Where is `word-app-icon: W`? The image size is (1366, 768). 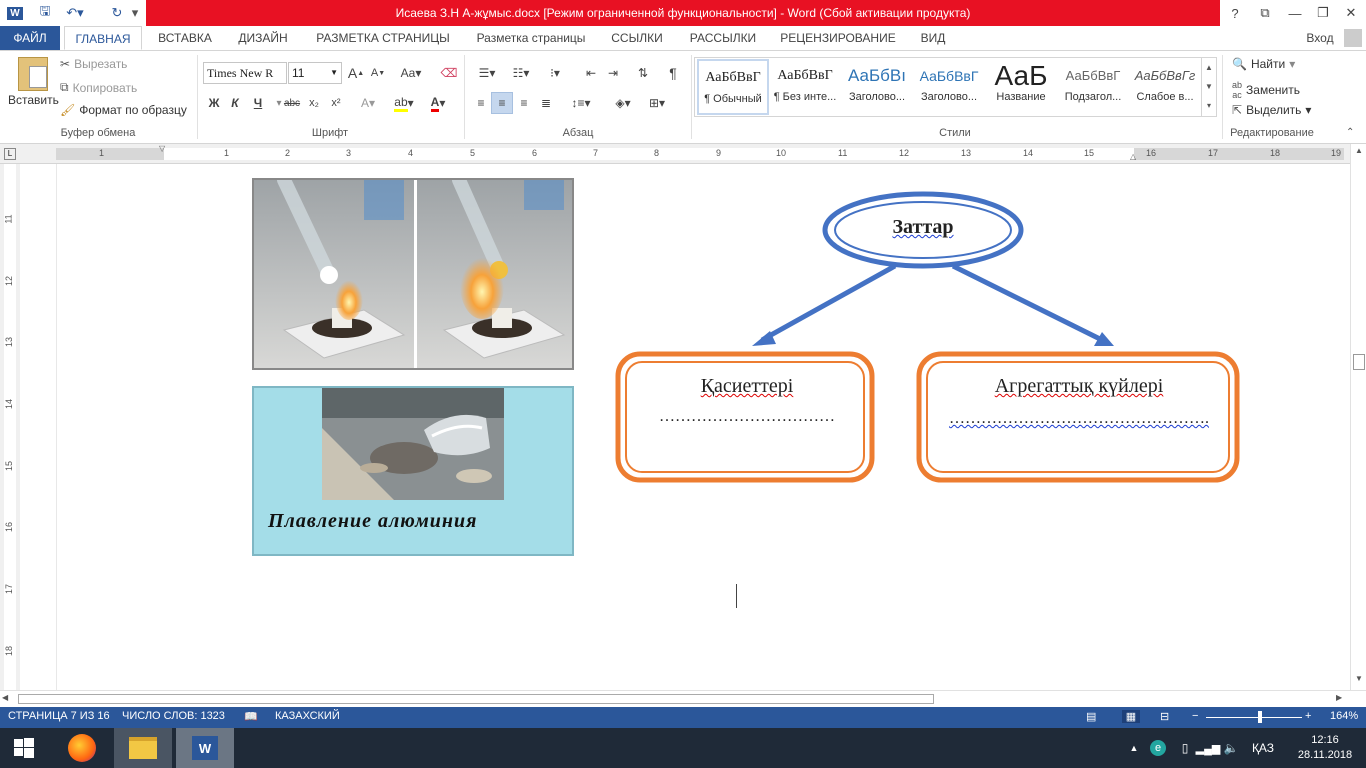
word-app-icon: W is located at coordinates (15, 13).